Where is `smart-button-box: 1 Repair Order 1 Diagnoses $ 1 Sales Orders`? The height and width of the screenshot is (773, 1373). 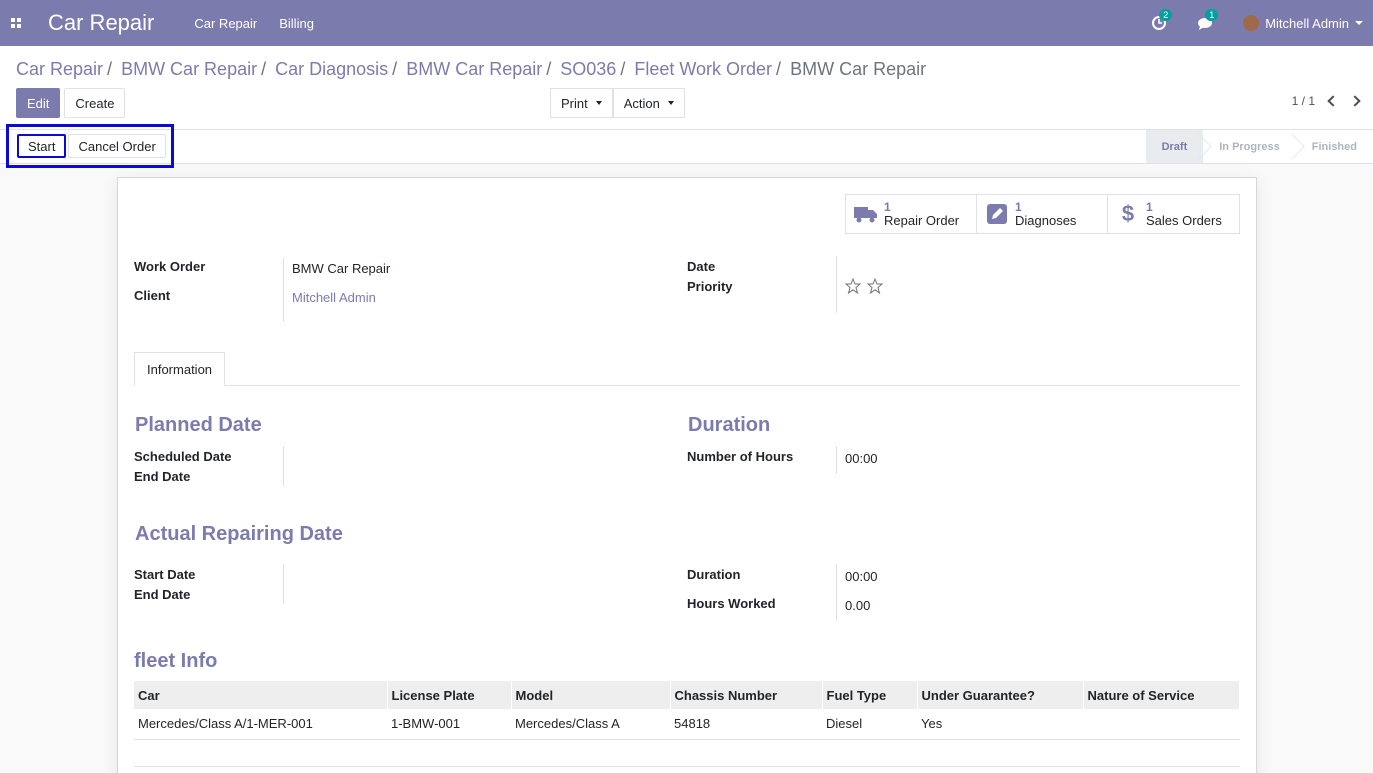 smart-button-box: 1 Repair Order 1 Diagnoses $ 1 Sales Orders is located at coordinates (1042, 214).